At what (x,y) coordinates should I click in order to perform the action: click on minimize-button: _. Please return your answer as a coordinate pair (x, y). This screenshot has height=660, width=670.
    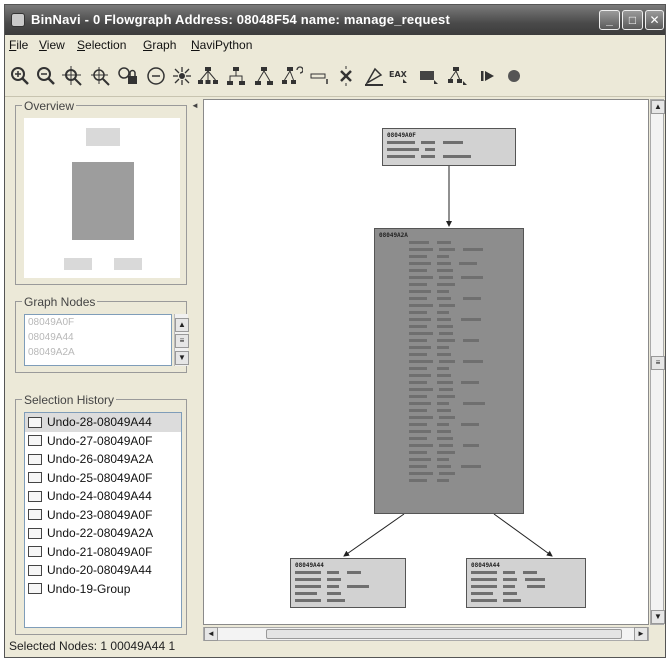
    Looking at the image, I should click on (609, 20).